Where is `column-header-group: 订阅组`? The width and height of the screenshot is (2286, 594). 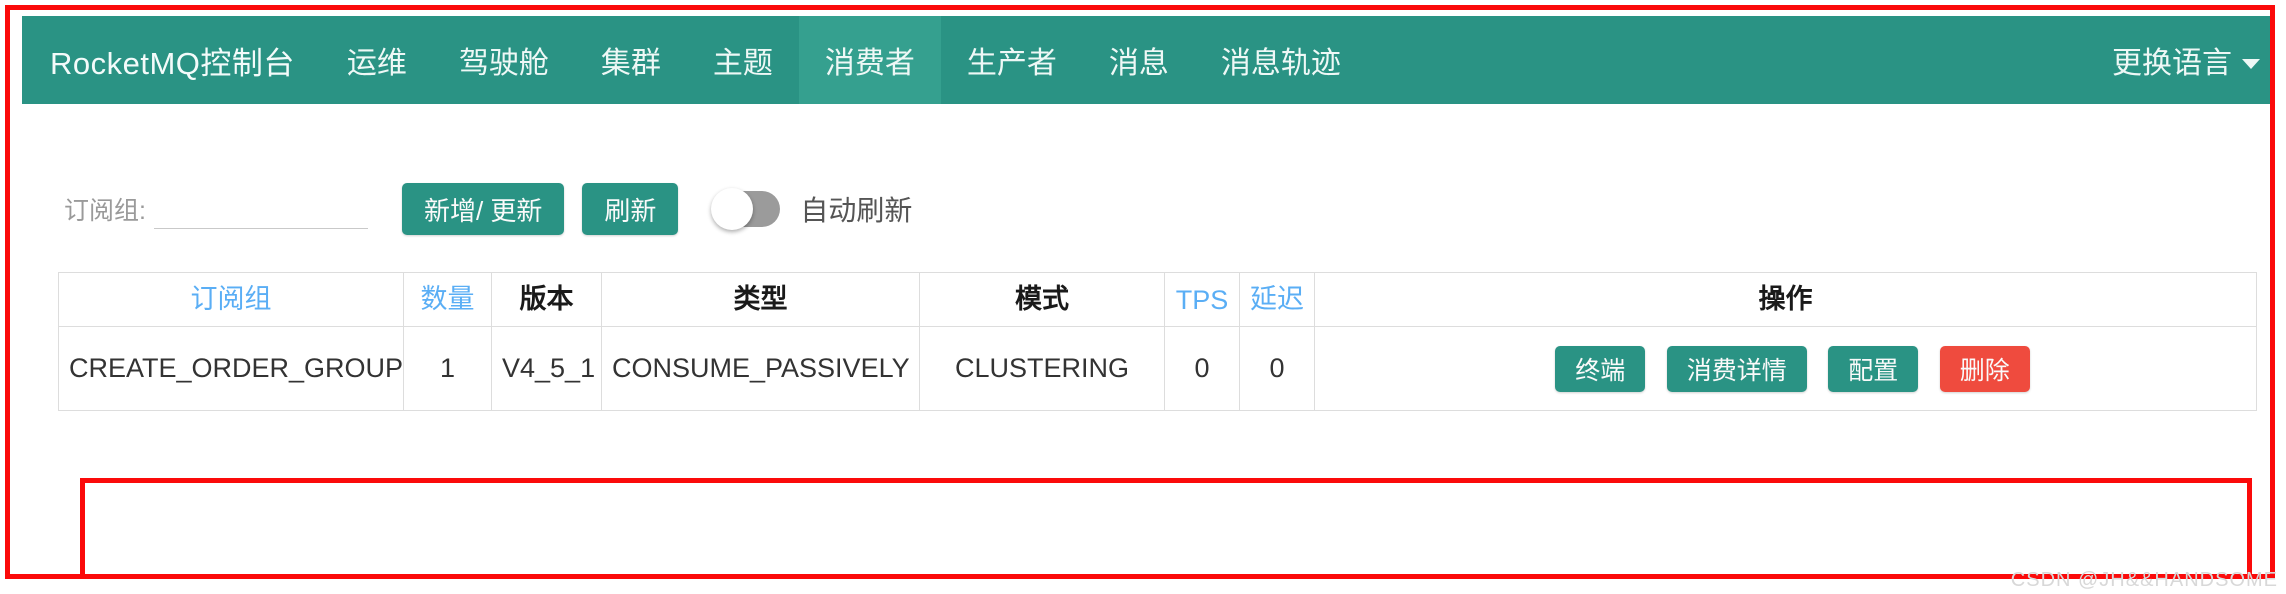 column-header-group: 订阅组 is located at coordinates (231, 299).